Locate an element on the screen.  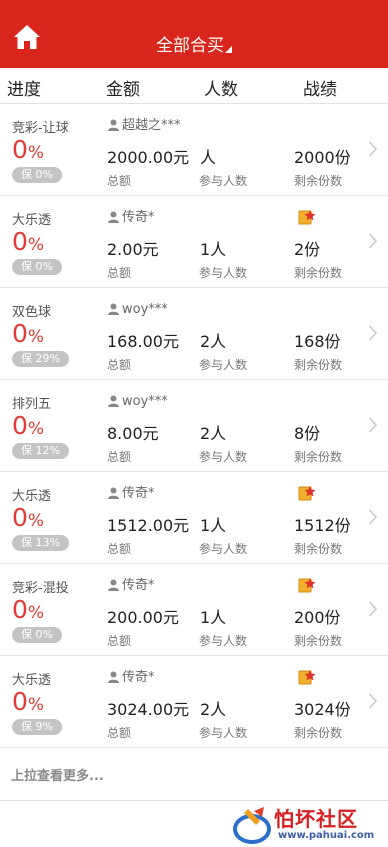
list-item: 大乐透 0% 保 0% 传奇* 2.00元 总额 1人 参与人数 2份 剩余份数 is located at coordinates (194, 242).